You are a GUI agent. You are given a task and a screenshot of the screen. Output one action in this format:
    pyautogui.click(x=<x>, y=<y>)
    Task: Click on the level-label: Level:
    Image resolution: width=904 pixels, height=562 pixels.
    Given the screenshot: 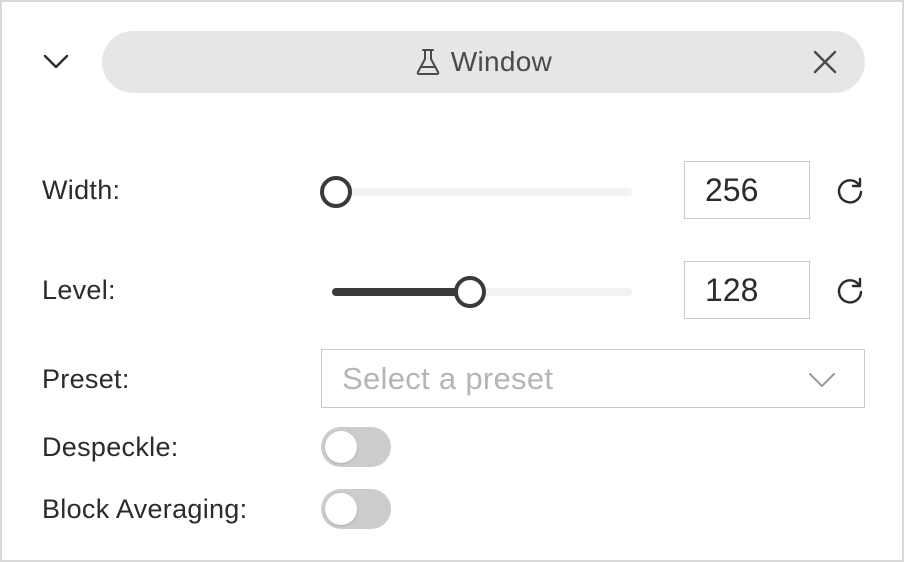 What is the action you would take?
    pyautogui.click(x=79, y=290)
    